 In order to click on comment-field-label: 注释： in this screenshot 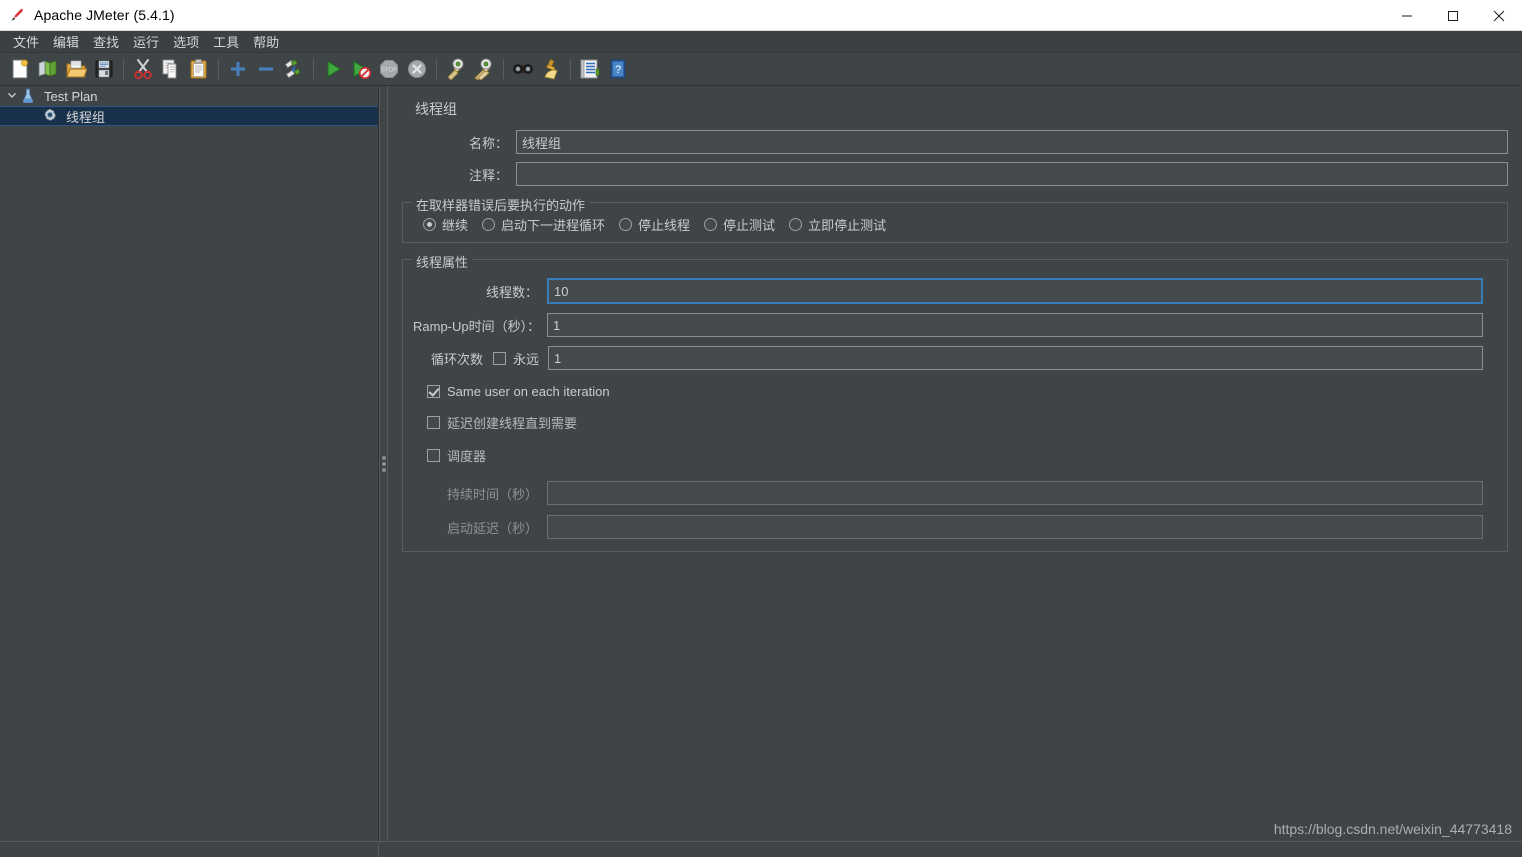, I will do `click(488, 175)`.